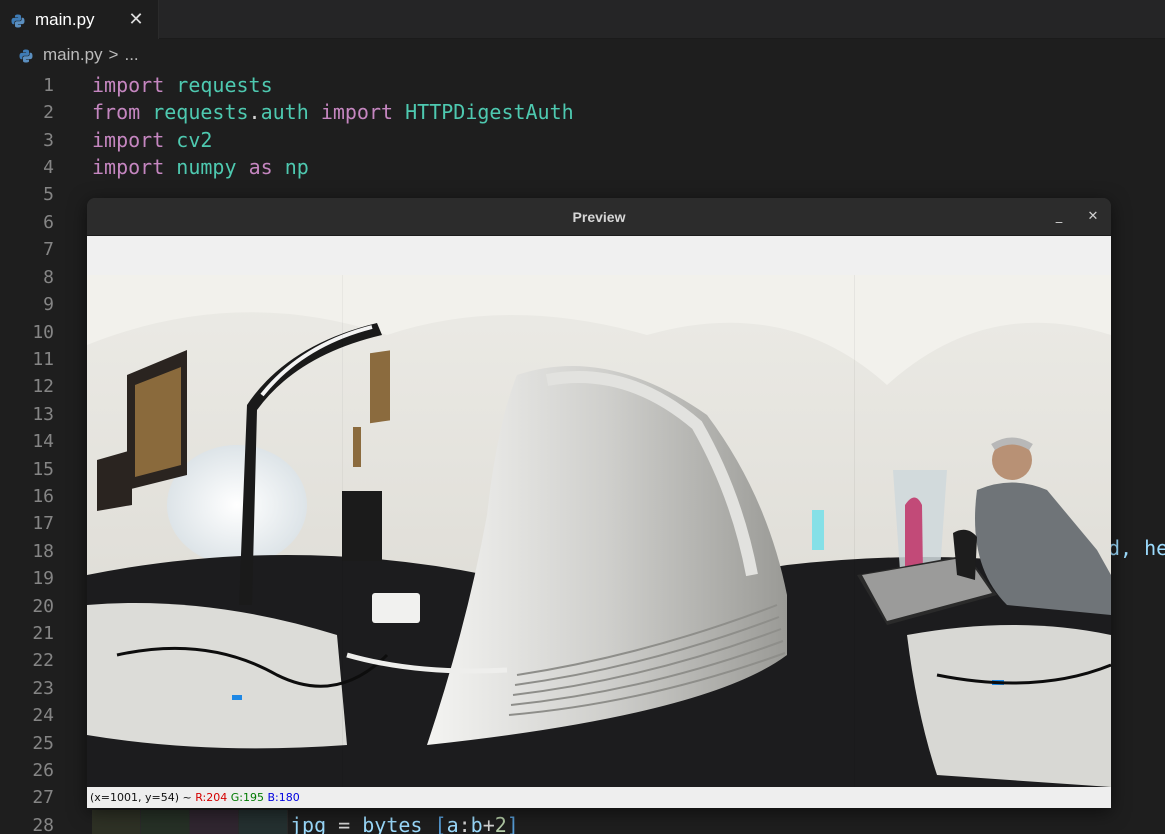  I want to click on code-line-3: import cv2, so click(152, 140).